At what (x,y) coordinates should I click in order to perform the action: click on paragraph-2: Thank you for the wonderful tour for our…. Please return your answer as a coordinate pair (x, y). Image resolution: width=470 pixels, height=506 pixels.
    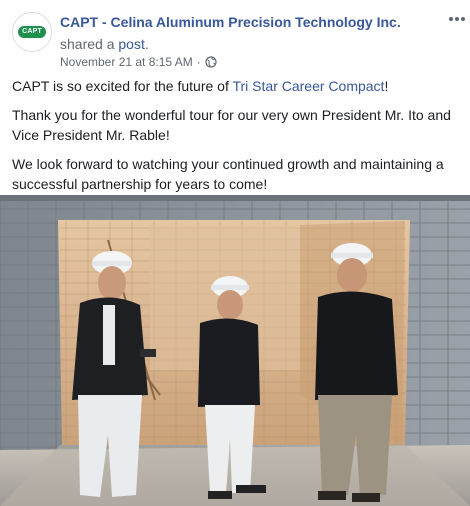
    Looking at the image, I should click on (231, 125).